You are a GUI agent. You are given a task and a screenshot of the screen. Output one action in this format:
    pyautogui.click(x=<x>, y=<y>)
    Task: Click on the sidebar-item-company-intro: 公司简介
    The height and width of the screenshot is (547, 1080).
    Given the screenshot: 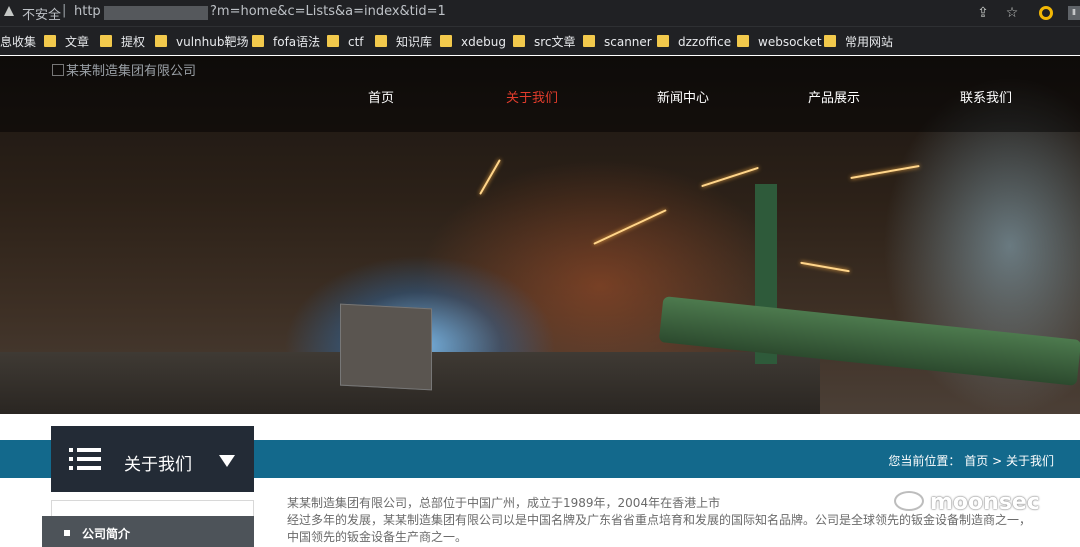 What is the action you would take?
    pyautogui.click(x=148, y=531)
    